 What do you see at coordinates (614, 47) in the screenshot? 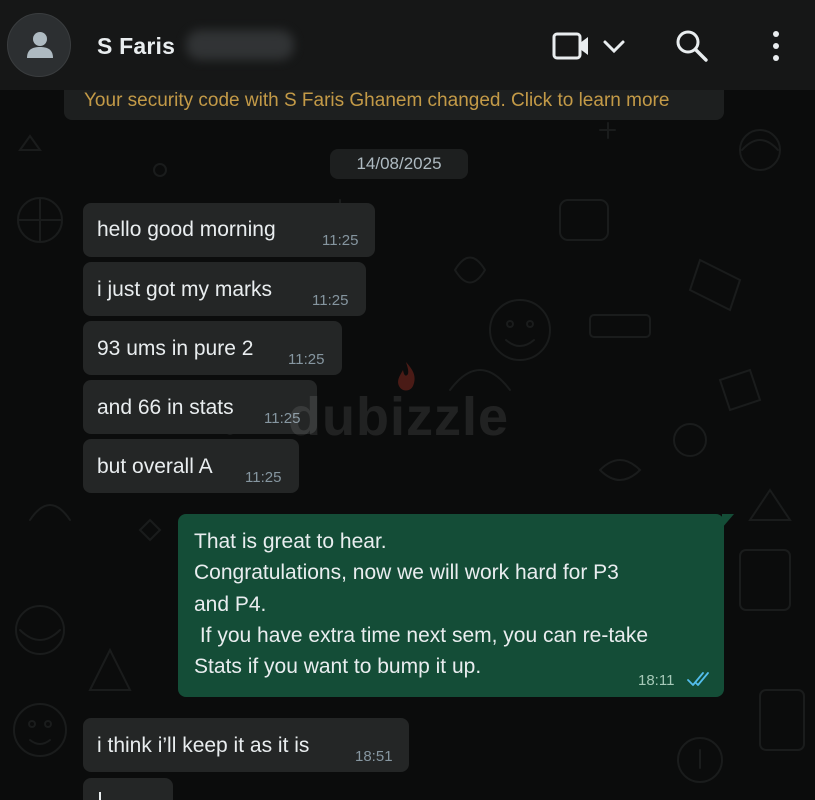
I see `chevron-down-icon` at bounding box center [614, 47].